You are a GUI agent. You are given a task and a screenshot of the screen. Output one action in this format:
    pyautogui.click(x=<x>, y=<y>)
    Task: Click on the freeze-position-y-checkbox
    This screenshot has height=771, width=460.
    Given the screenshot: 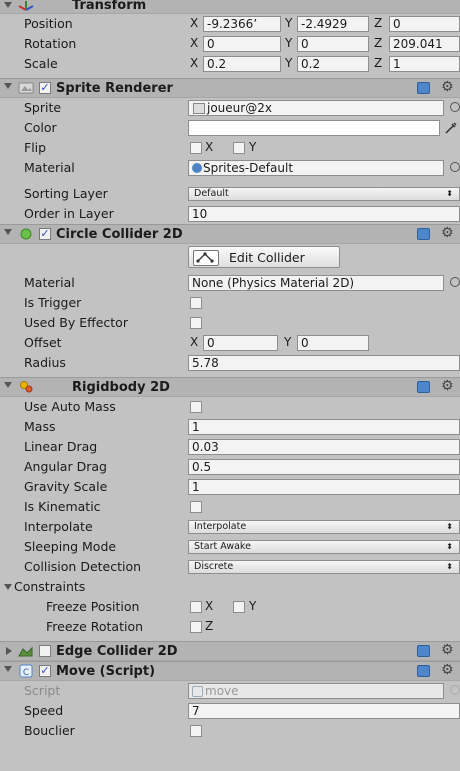 What is the action you would take?
    pyautogui.click(x=239, y=607)
    